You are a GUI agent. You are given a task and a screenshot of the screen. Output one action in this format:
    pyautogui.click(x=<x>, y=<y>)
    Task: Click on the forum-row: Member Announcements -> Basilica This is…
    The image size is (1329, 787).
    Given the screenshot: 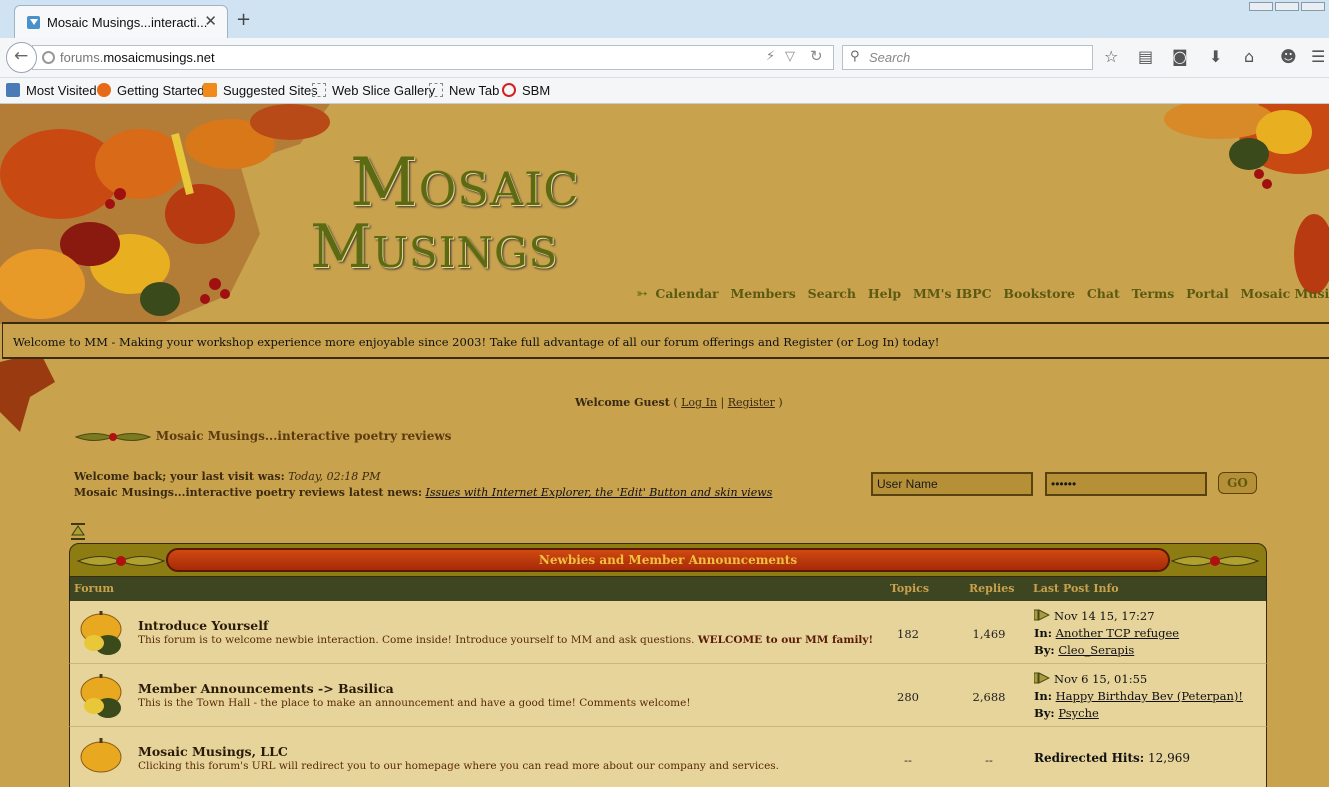 What is the action you would take?
    pyautogui.click(x=668, y=695)
    